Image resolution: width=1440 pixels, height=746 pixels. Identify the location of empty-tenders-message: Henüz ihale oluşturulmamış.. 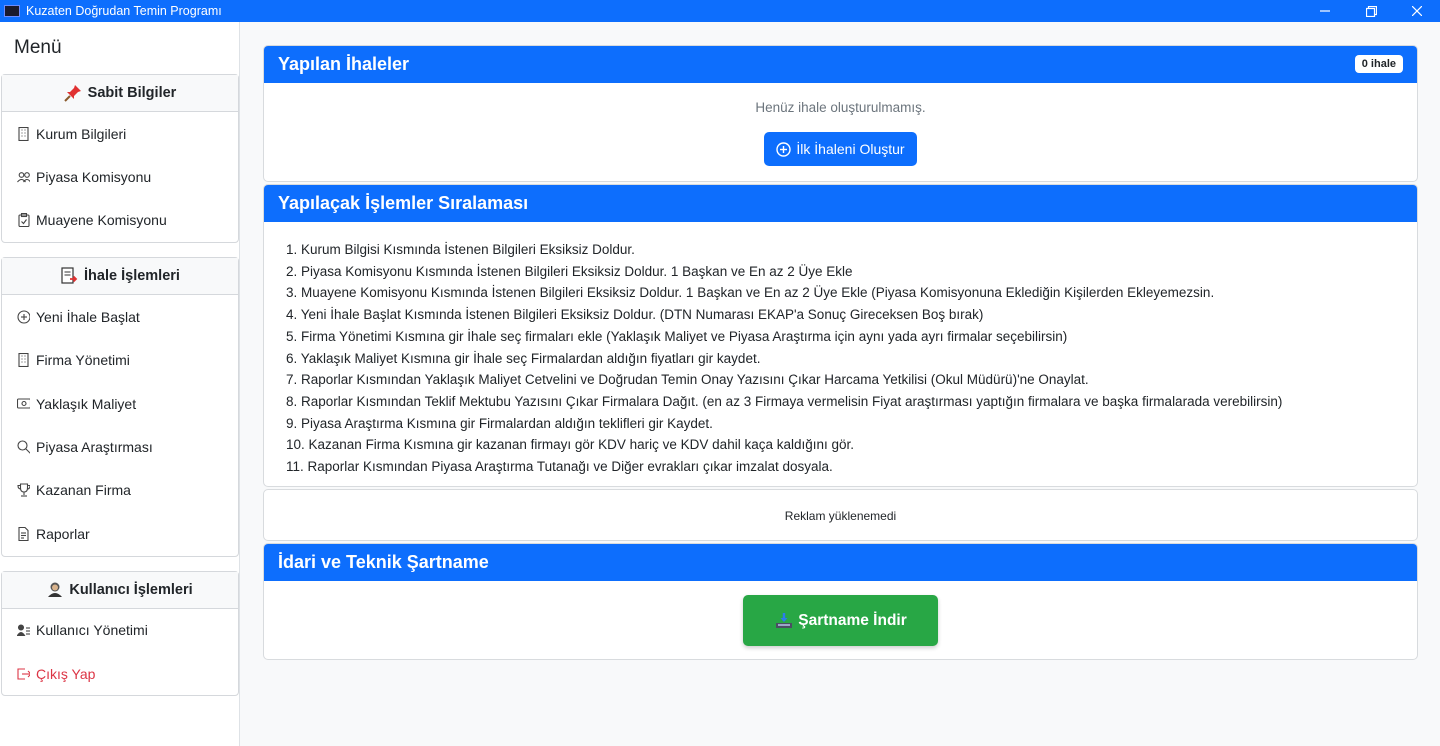
(840, 107).